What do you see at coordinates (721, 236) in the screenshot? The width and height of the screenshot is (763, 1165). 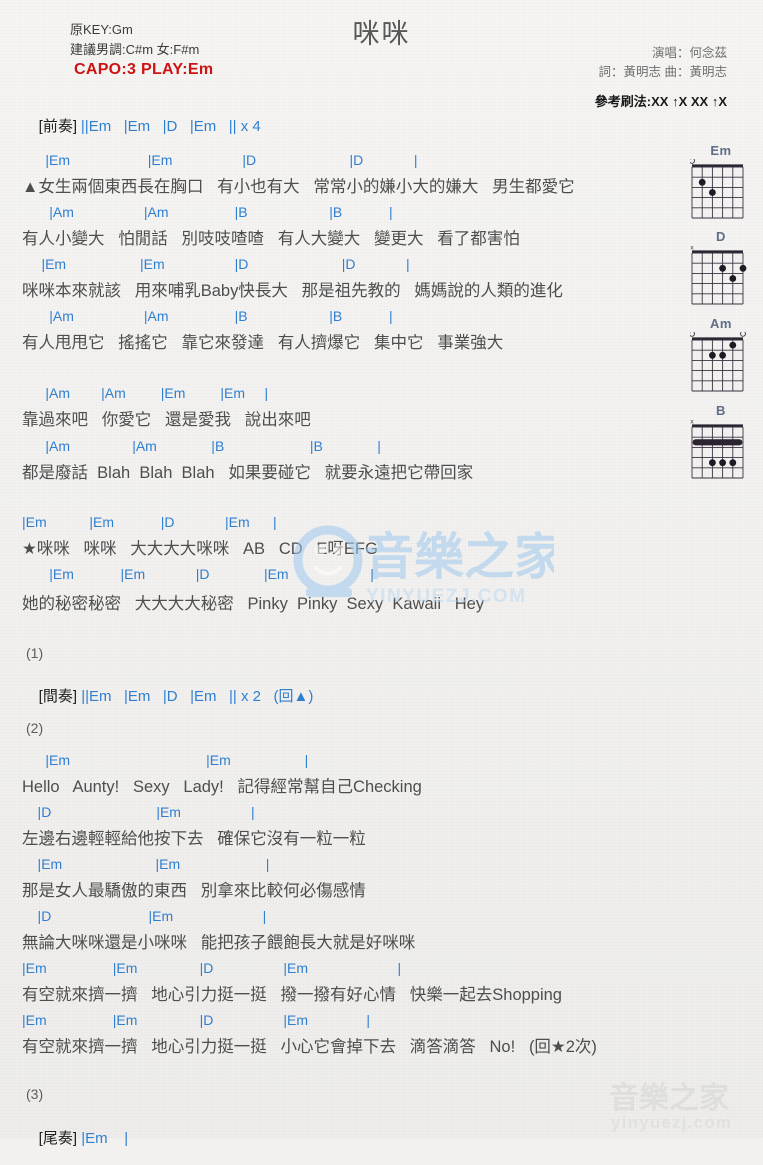 I see `chord-diagram-name: D` at bounding box center [721, 236].